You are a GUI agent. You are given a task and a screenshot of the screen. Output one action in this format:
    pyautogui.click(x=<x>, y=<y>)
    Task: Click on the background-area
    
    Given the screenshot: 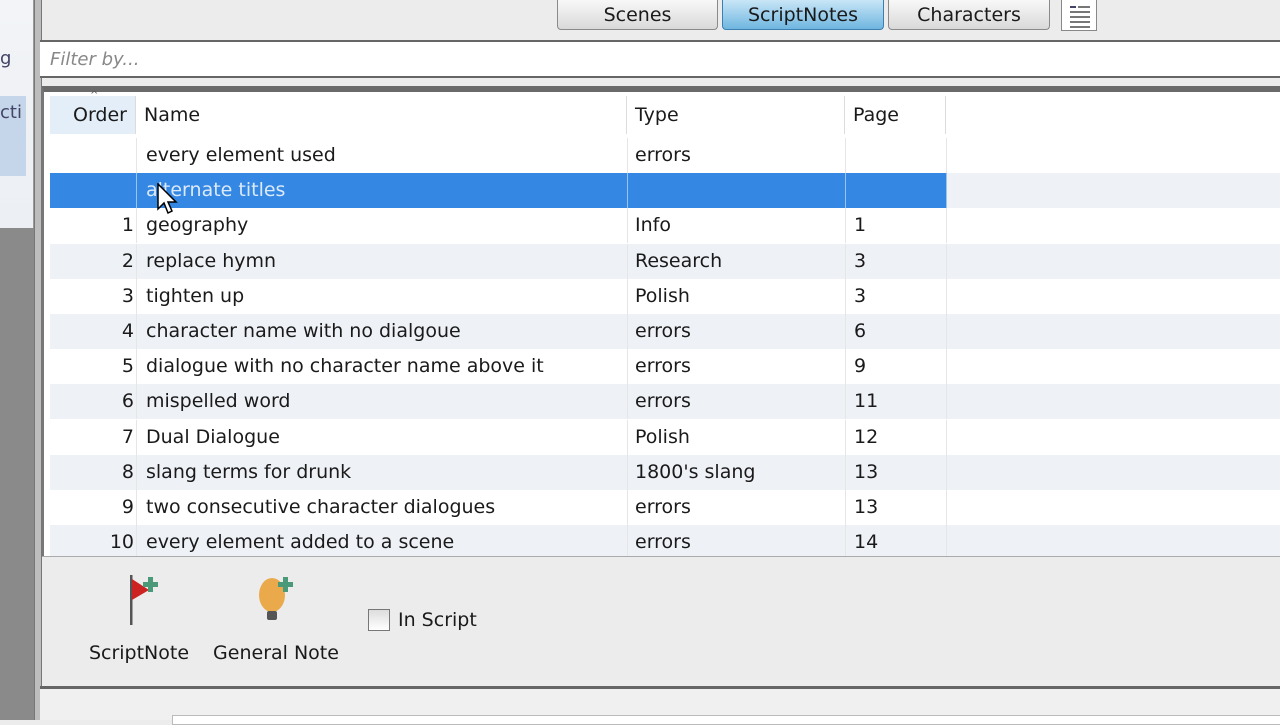 What is the action you would take?
    pyautogui.click(x=17, y=474)
    